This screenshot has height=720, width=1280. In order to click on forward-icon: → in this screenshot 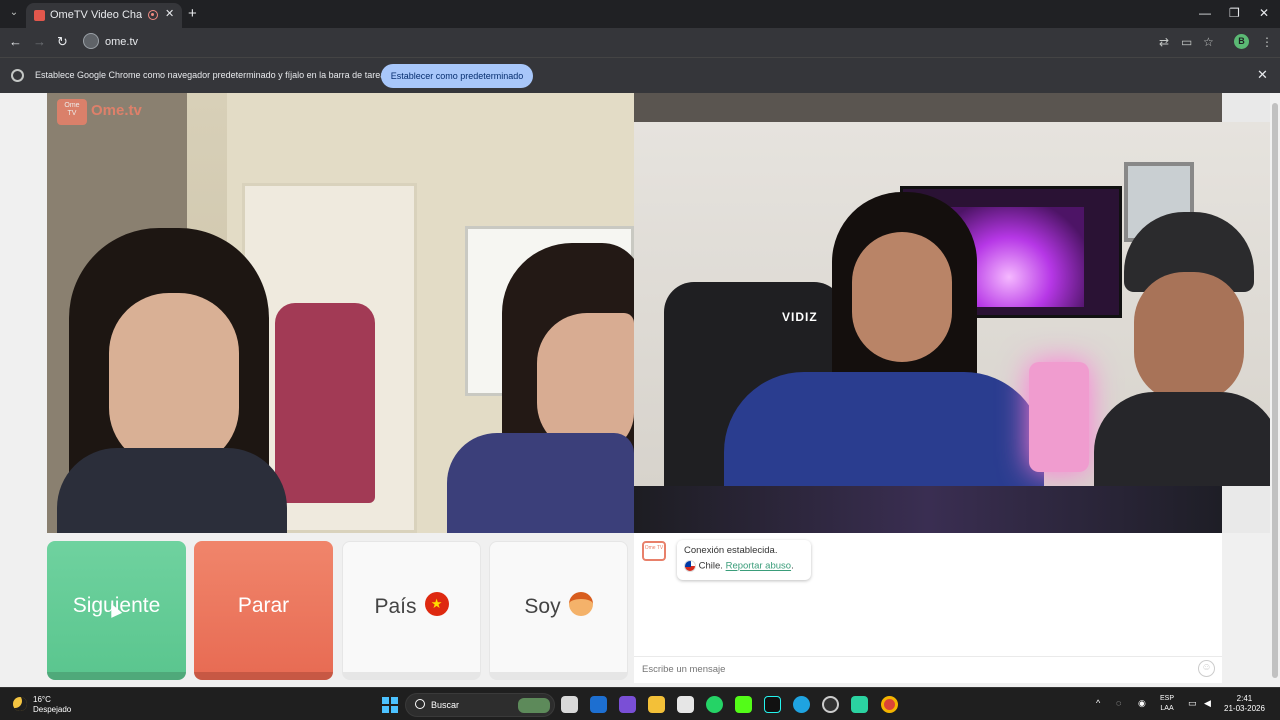, I will do `click(39, 41)`.